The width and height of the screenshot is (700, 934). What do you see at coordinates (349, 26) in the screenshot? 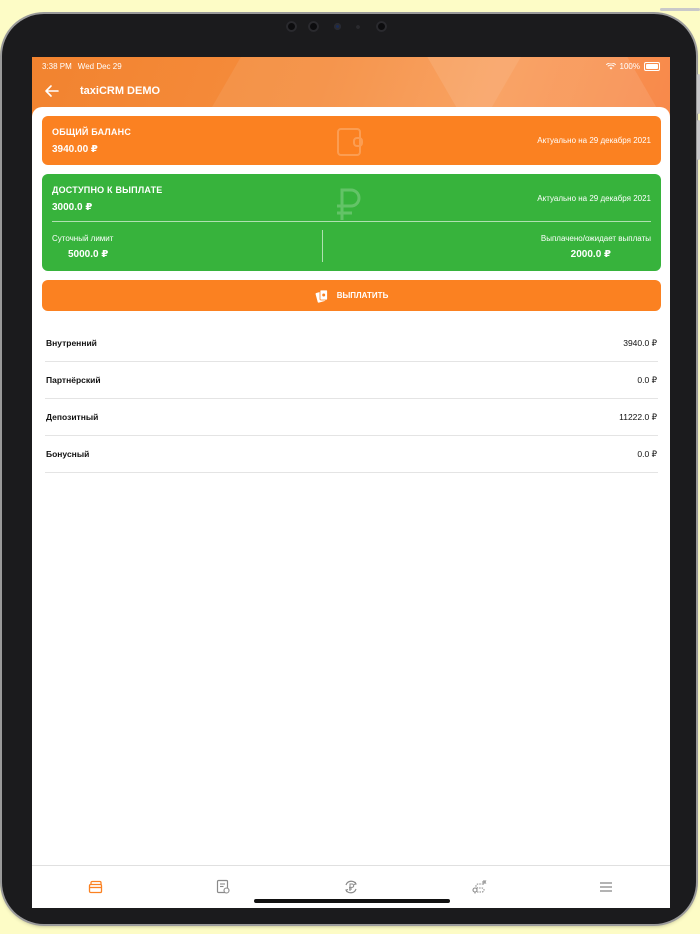
I see `camera-bar` at bounding box center [349, 26].